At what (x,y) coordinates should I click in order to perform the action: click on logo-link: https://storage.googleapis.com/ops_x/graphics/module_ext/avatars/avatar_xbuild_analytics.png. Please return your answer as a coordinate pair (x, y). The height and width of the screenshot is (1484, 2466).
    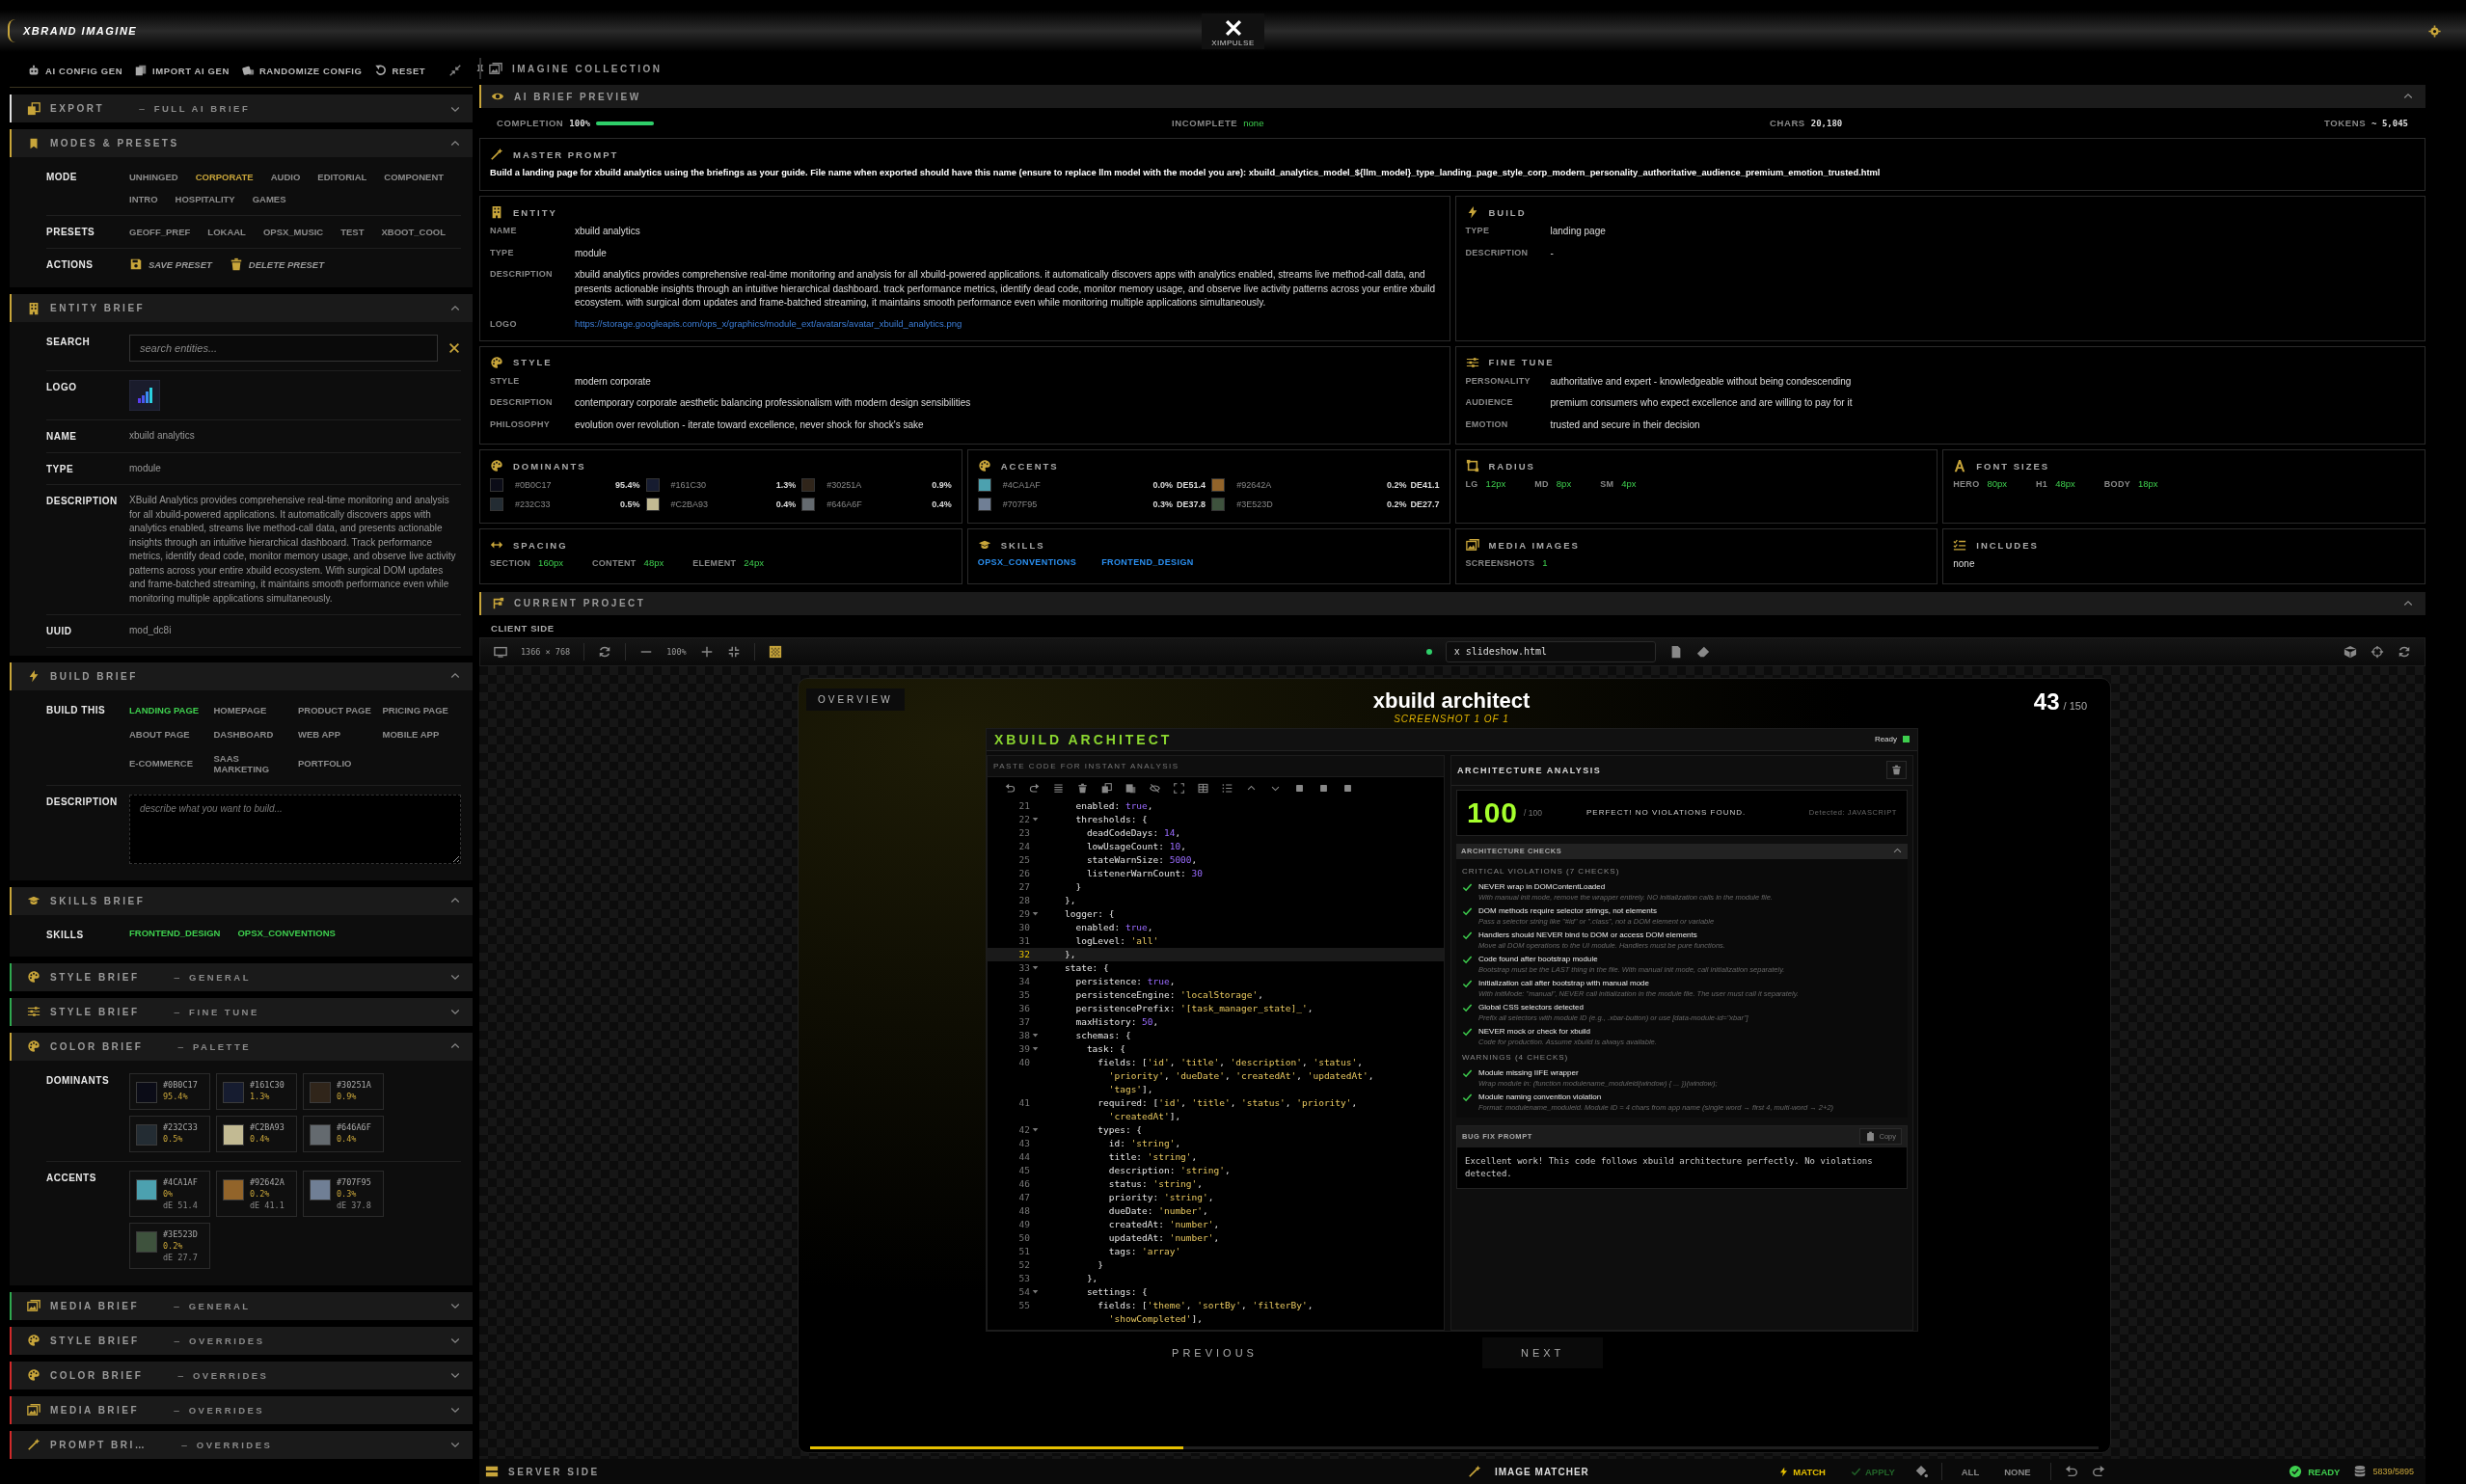
    Looking at the image, I should click on (1008, 323).